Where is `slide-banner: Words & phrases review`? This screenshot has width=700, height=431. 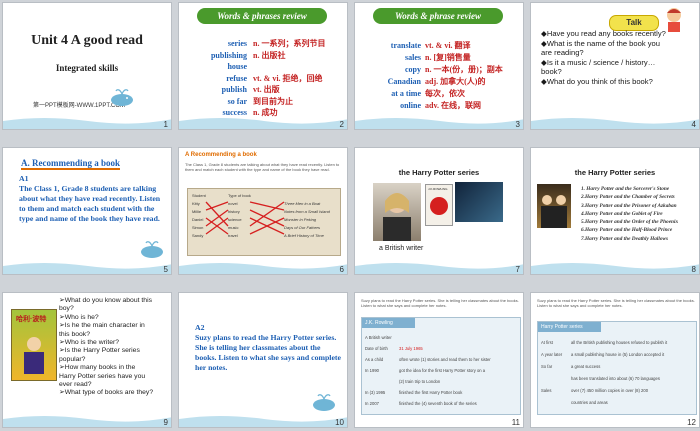 slide-banner: Words & phrases review is located at coordinates (262, 16).